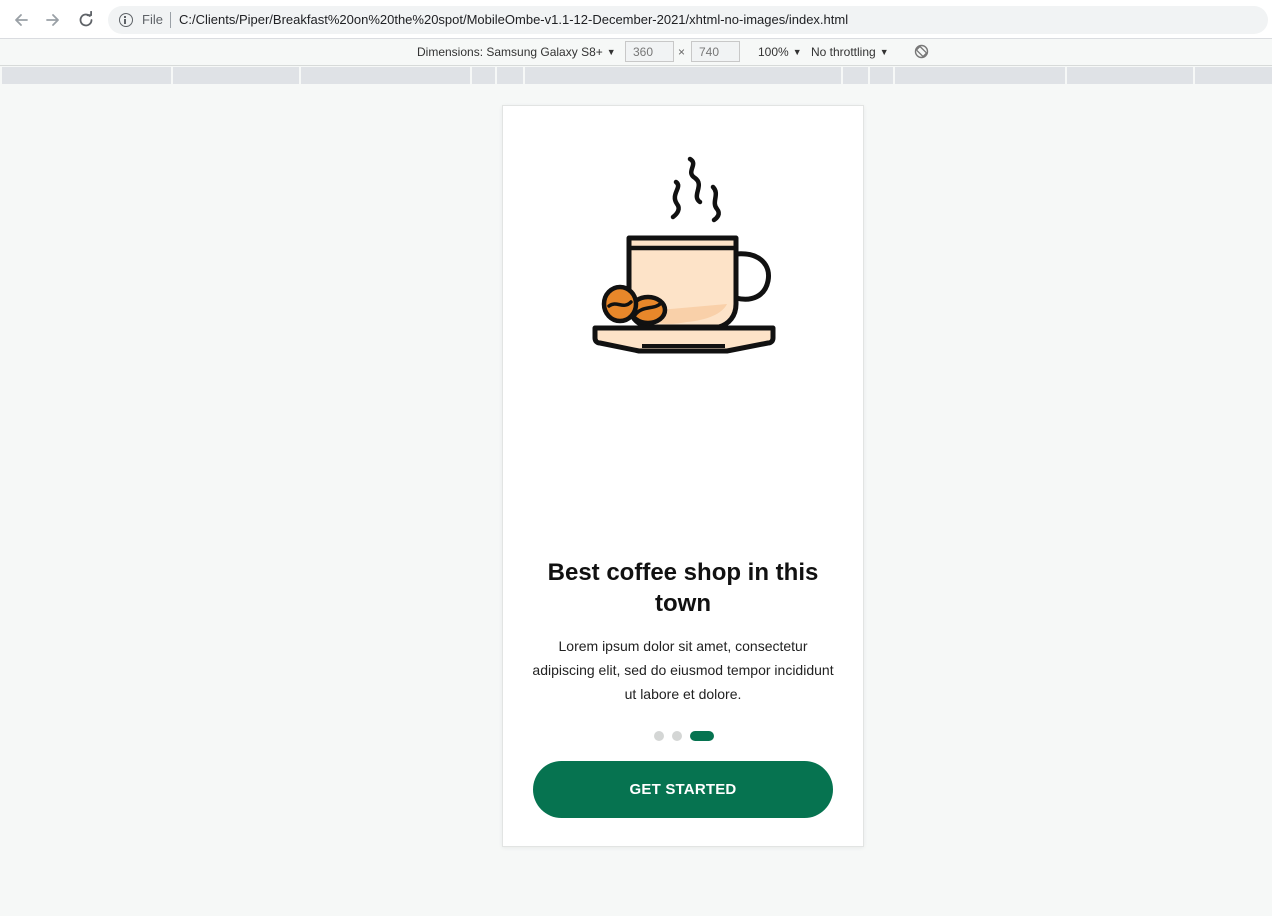 The height and width of the screenshot is (916, 1272). I want to click on get-started-button: GET STARTED, so click(683, 789).